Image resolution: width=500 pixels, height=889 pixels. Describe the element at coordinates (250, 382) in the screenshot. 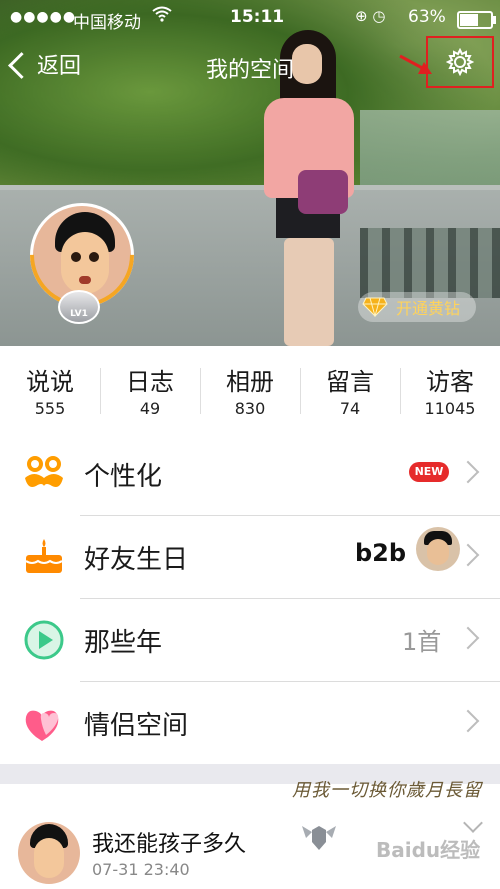

I see `stat-label: 相册` at that location.